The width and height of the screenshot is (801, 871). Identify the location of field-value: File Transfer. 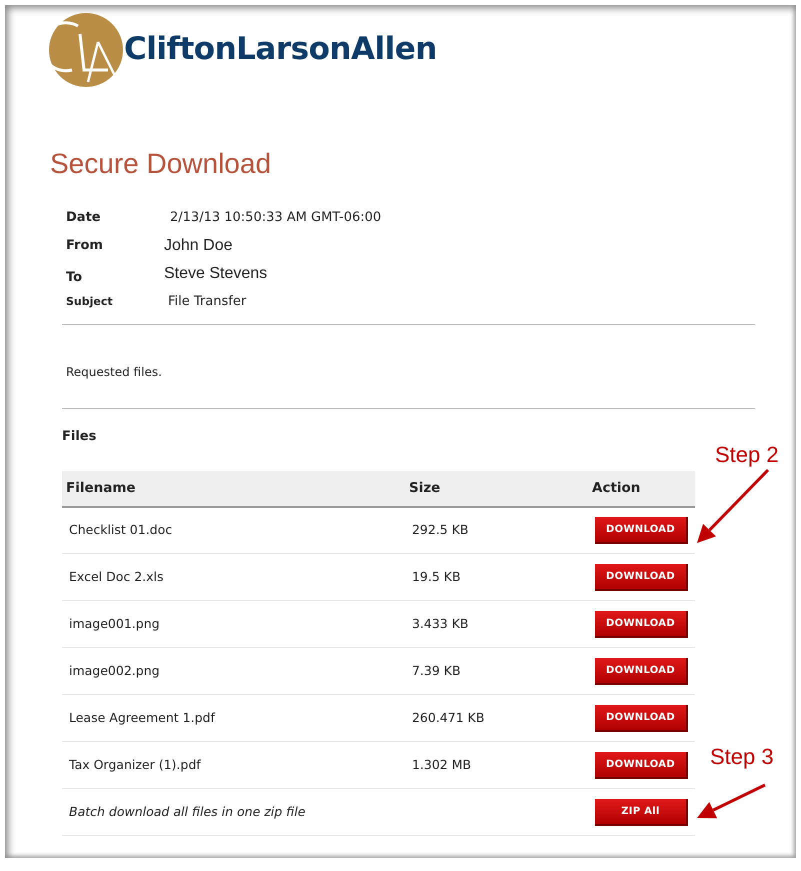
(207, 302).